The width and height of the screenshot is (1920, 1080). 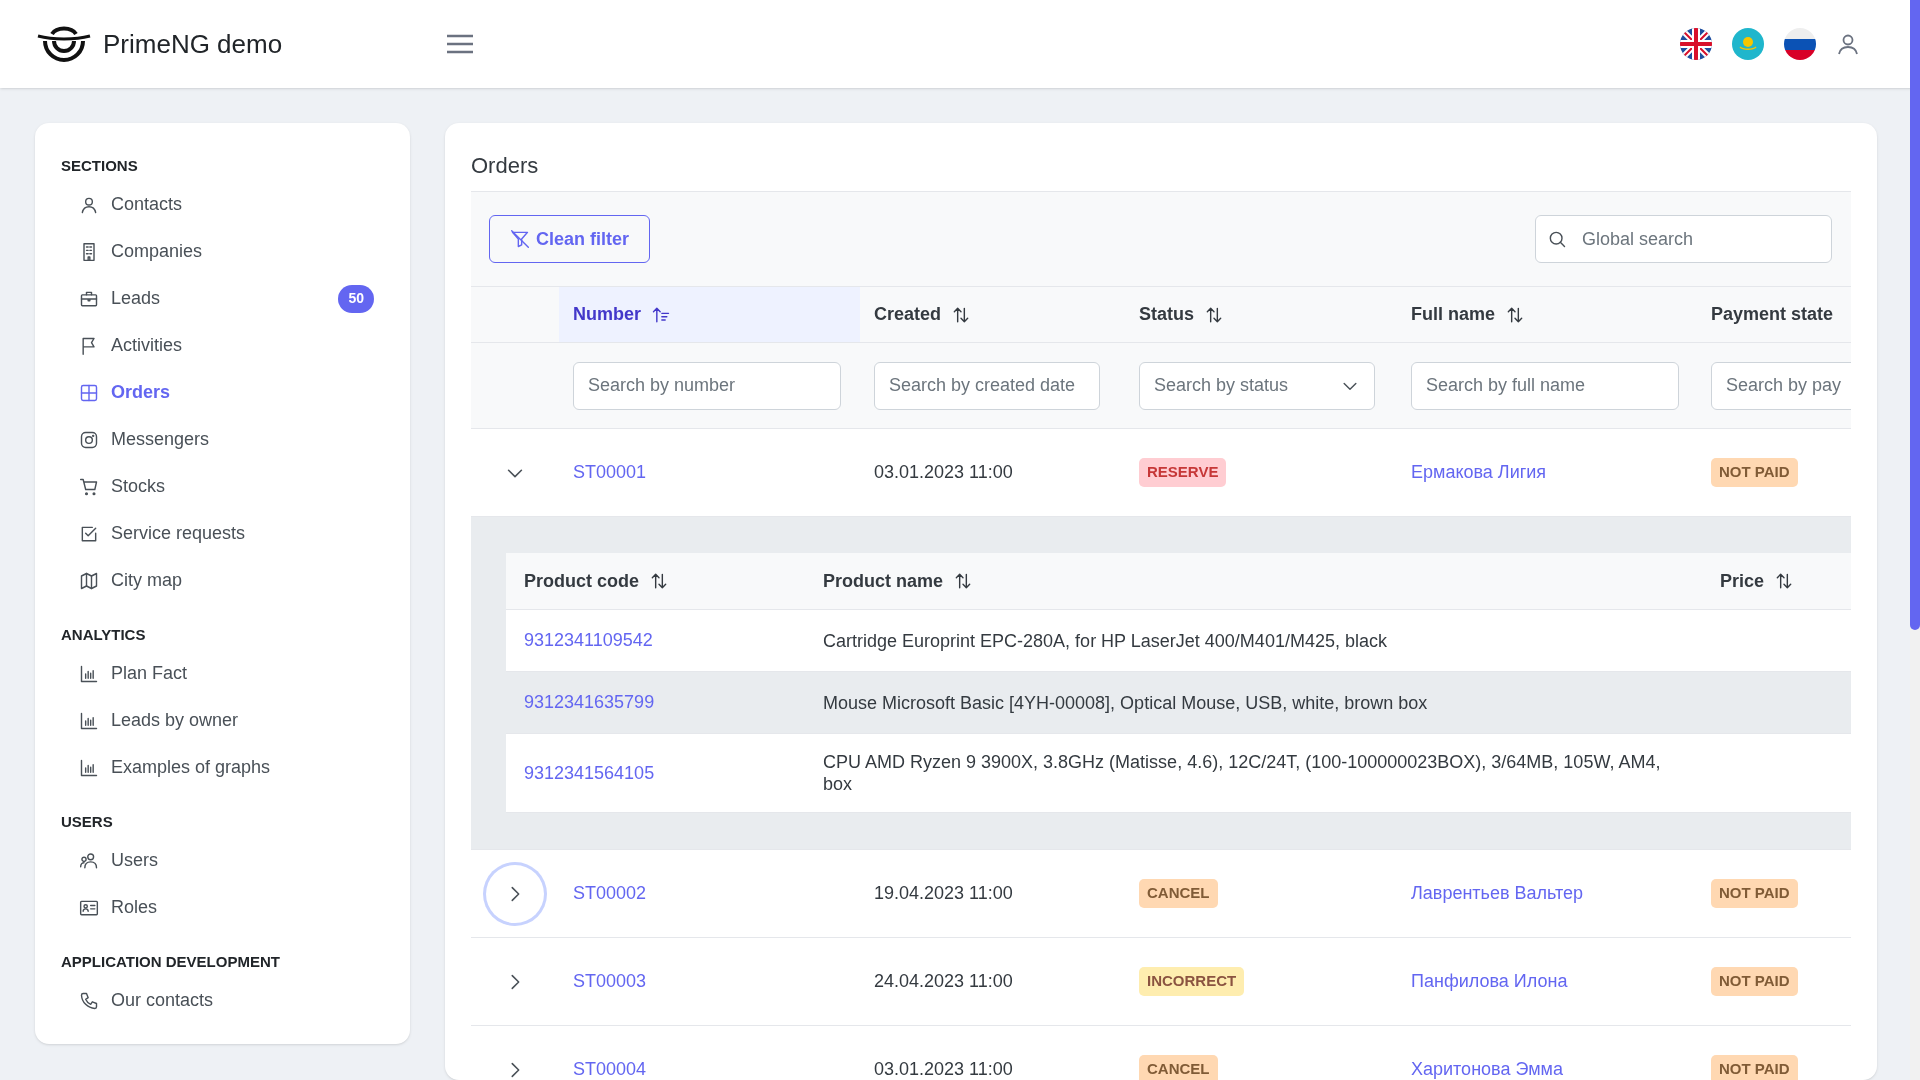 I want to click on table-icon, so click(x=89, y=392).